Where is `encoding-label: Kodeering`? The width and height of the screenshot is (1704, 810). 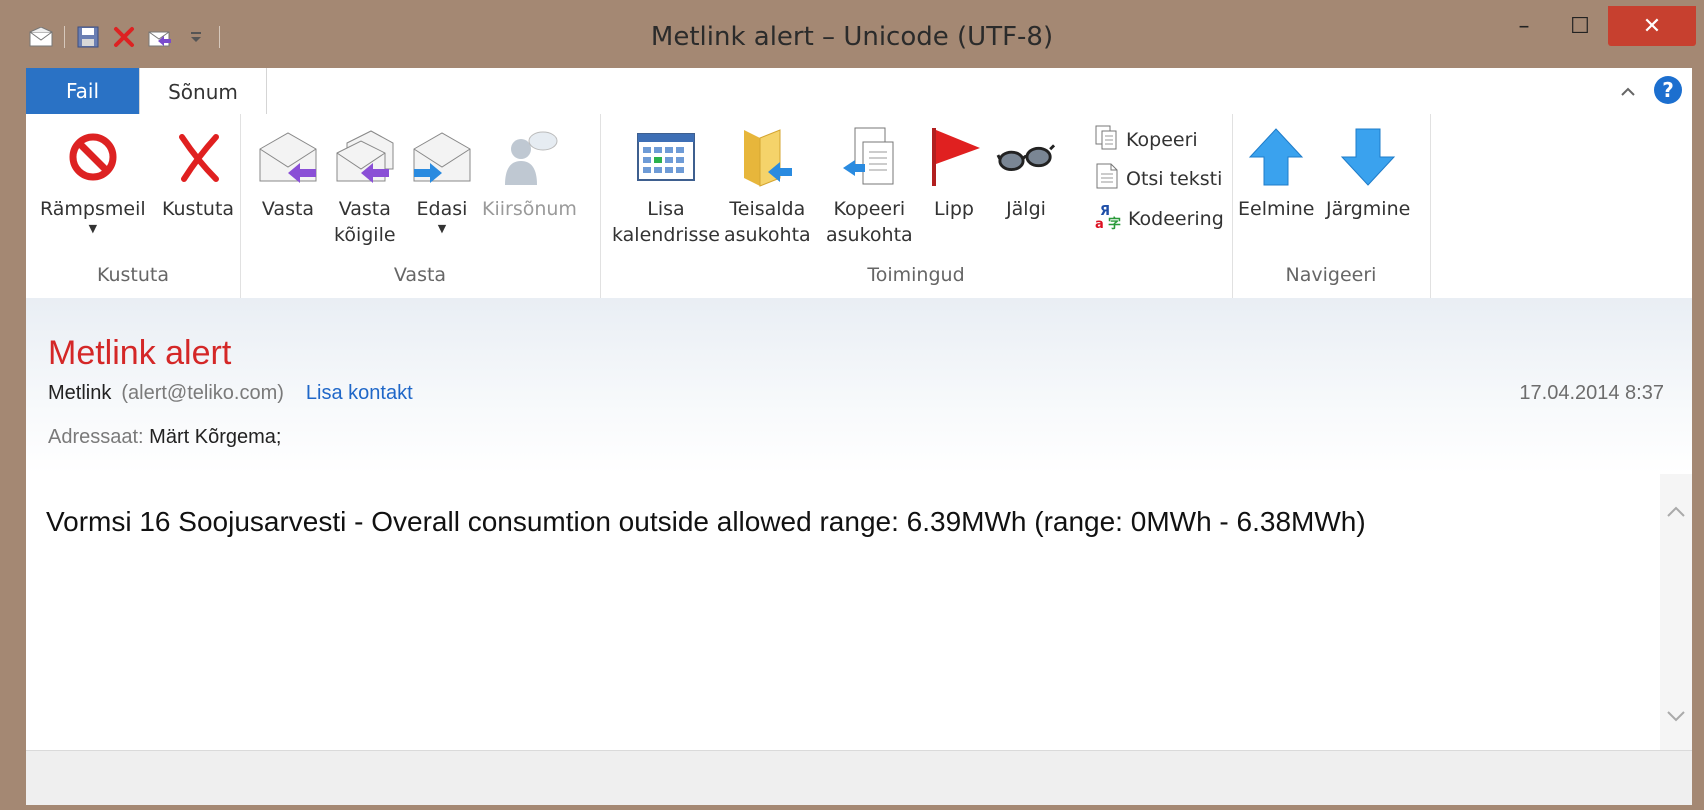 encoding-label: Kodeering is located at coordinates (1176, 218).